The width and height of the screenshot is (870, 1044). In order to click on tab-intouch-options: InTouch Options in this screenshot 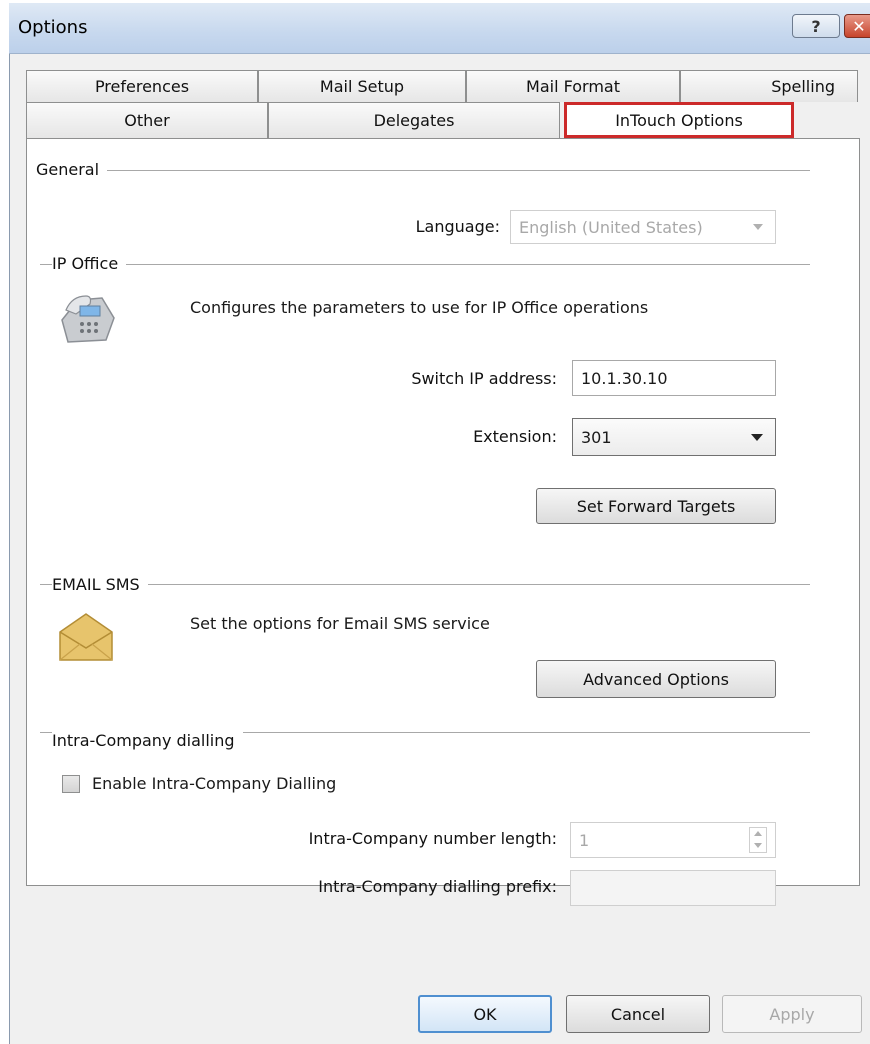, I will do `click(679, 120)`.